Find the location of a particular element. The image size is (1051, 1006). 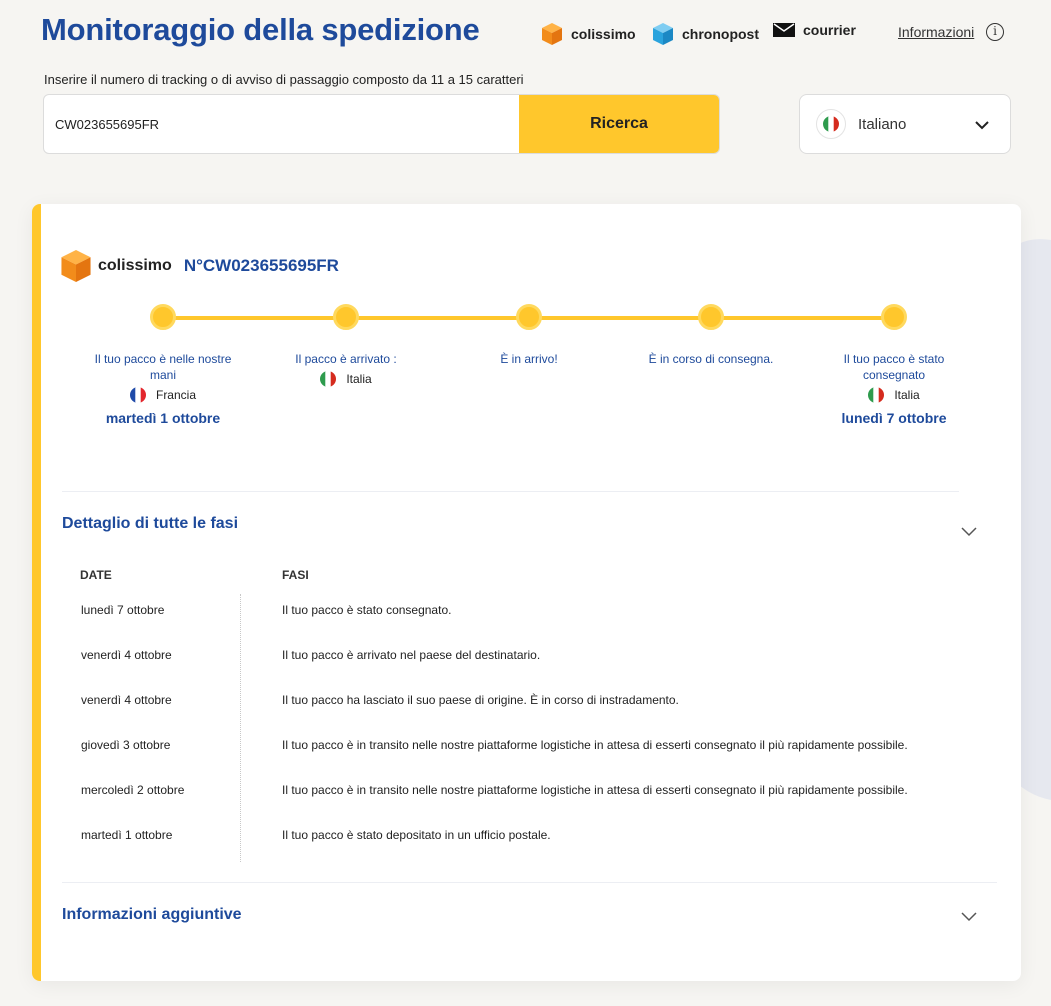

step-label: È in corso di consegna. is located at coordinates (711, 359).